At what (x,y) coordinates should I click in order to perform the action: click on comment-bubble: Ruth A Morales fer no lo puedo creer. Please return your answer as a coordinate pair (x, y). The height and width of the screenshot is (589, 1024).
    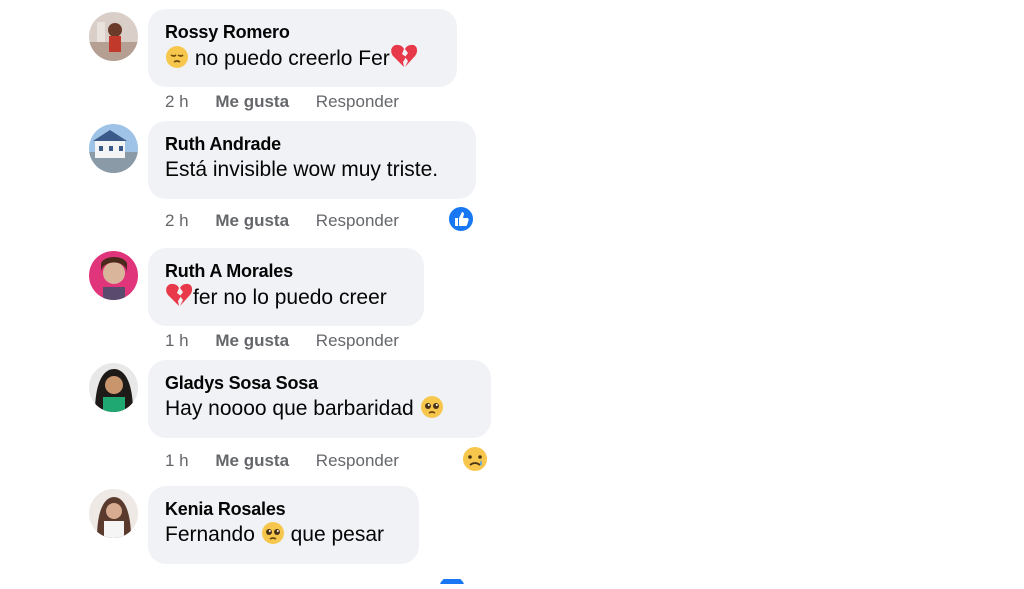
    Looking at the image, I should click on (286, 287).